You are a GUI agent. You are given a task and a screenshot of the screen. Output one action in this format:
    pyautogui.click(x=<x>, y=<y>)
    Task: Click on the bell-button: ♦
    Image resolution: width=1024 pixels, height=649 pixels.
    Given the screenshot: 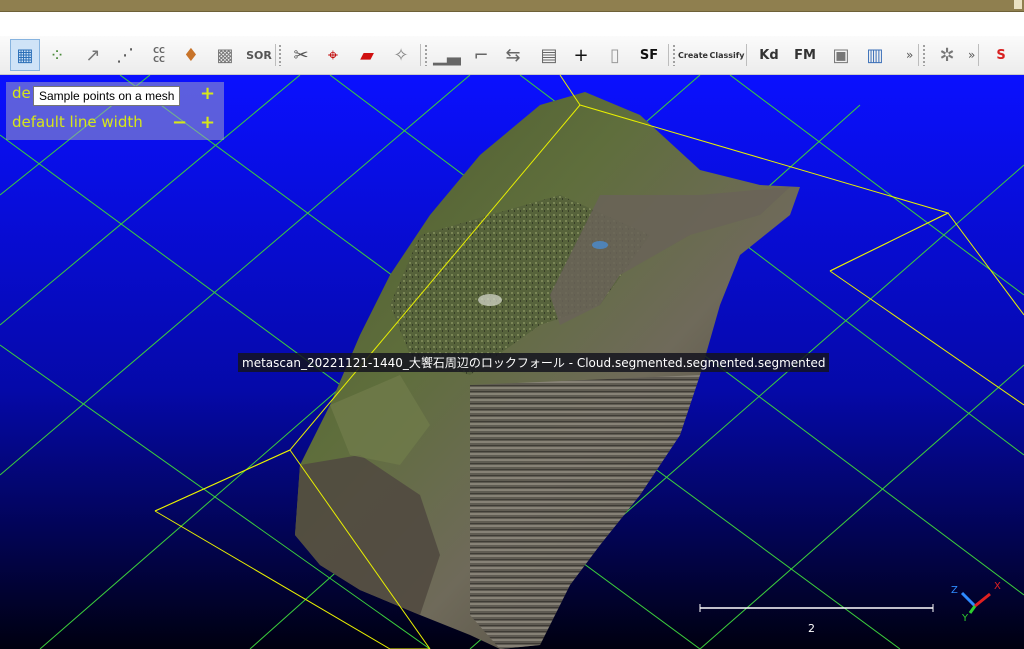 What is the action you would take?
    pyautogui.click(x=191, y=55)
    